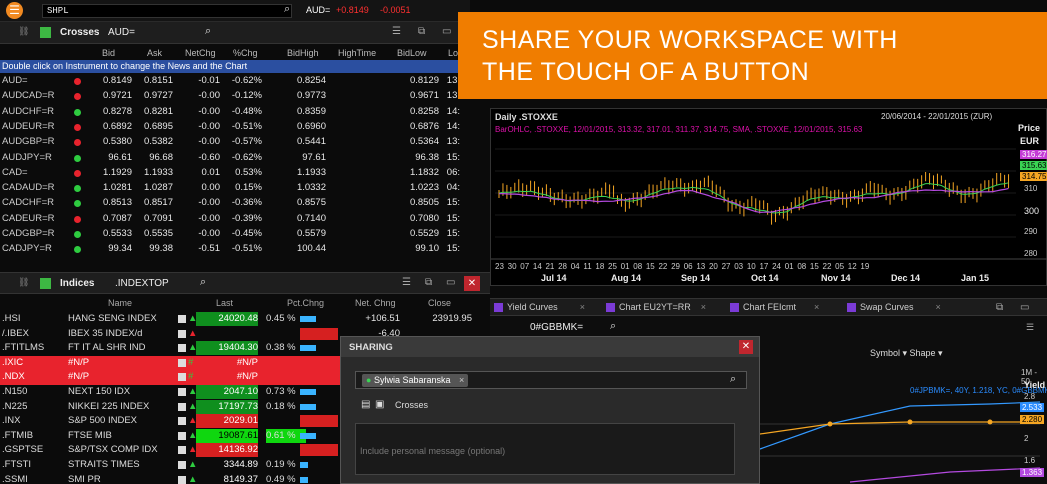  I want to click on symbol-cell: .HSI, so click(11, 319).